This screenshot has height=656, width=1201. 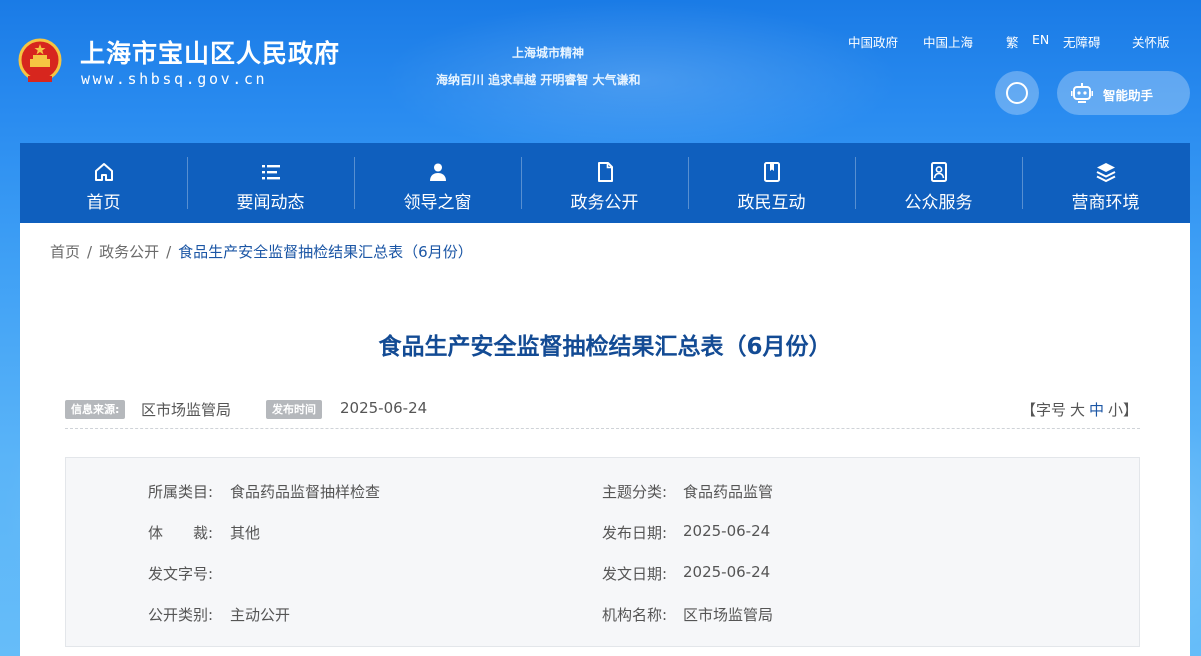 I want to click on meta-divider, so click(x=602, y=428).